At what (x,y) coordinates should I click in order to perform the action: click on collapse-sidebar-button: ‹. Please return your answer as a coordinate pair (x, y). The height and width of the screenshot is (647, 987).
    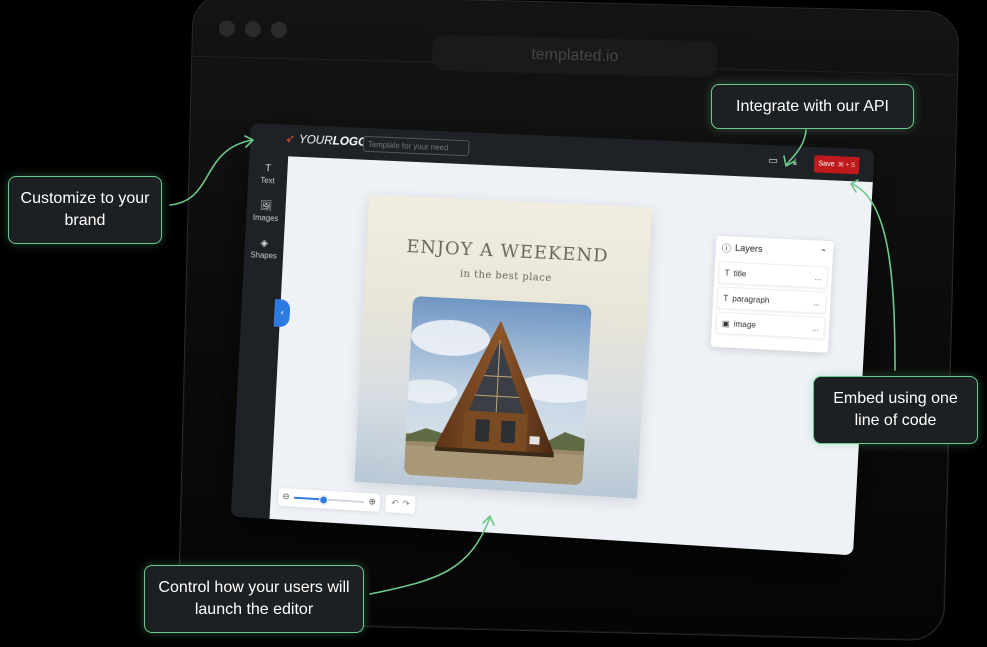
    Looking at the image, I should click on (282, 313).